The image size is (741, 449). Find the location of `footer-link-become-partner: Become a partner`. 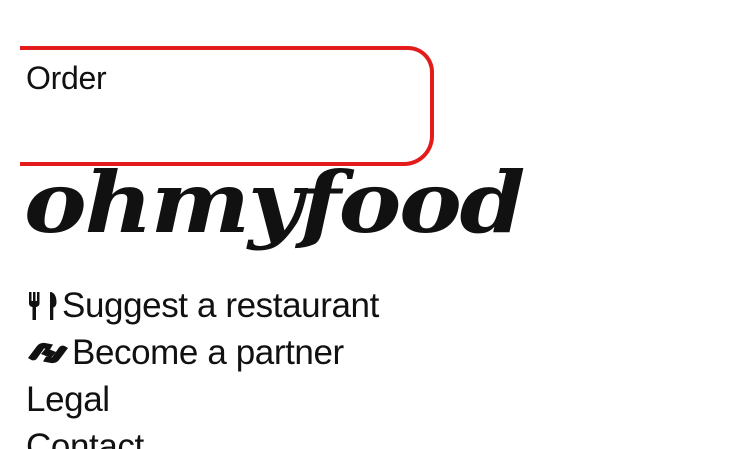

footer-link-become-partner: Become a partner is located at coordinates (202, 352).